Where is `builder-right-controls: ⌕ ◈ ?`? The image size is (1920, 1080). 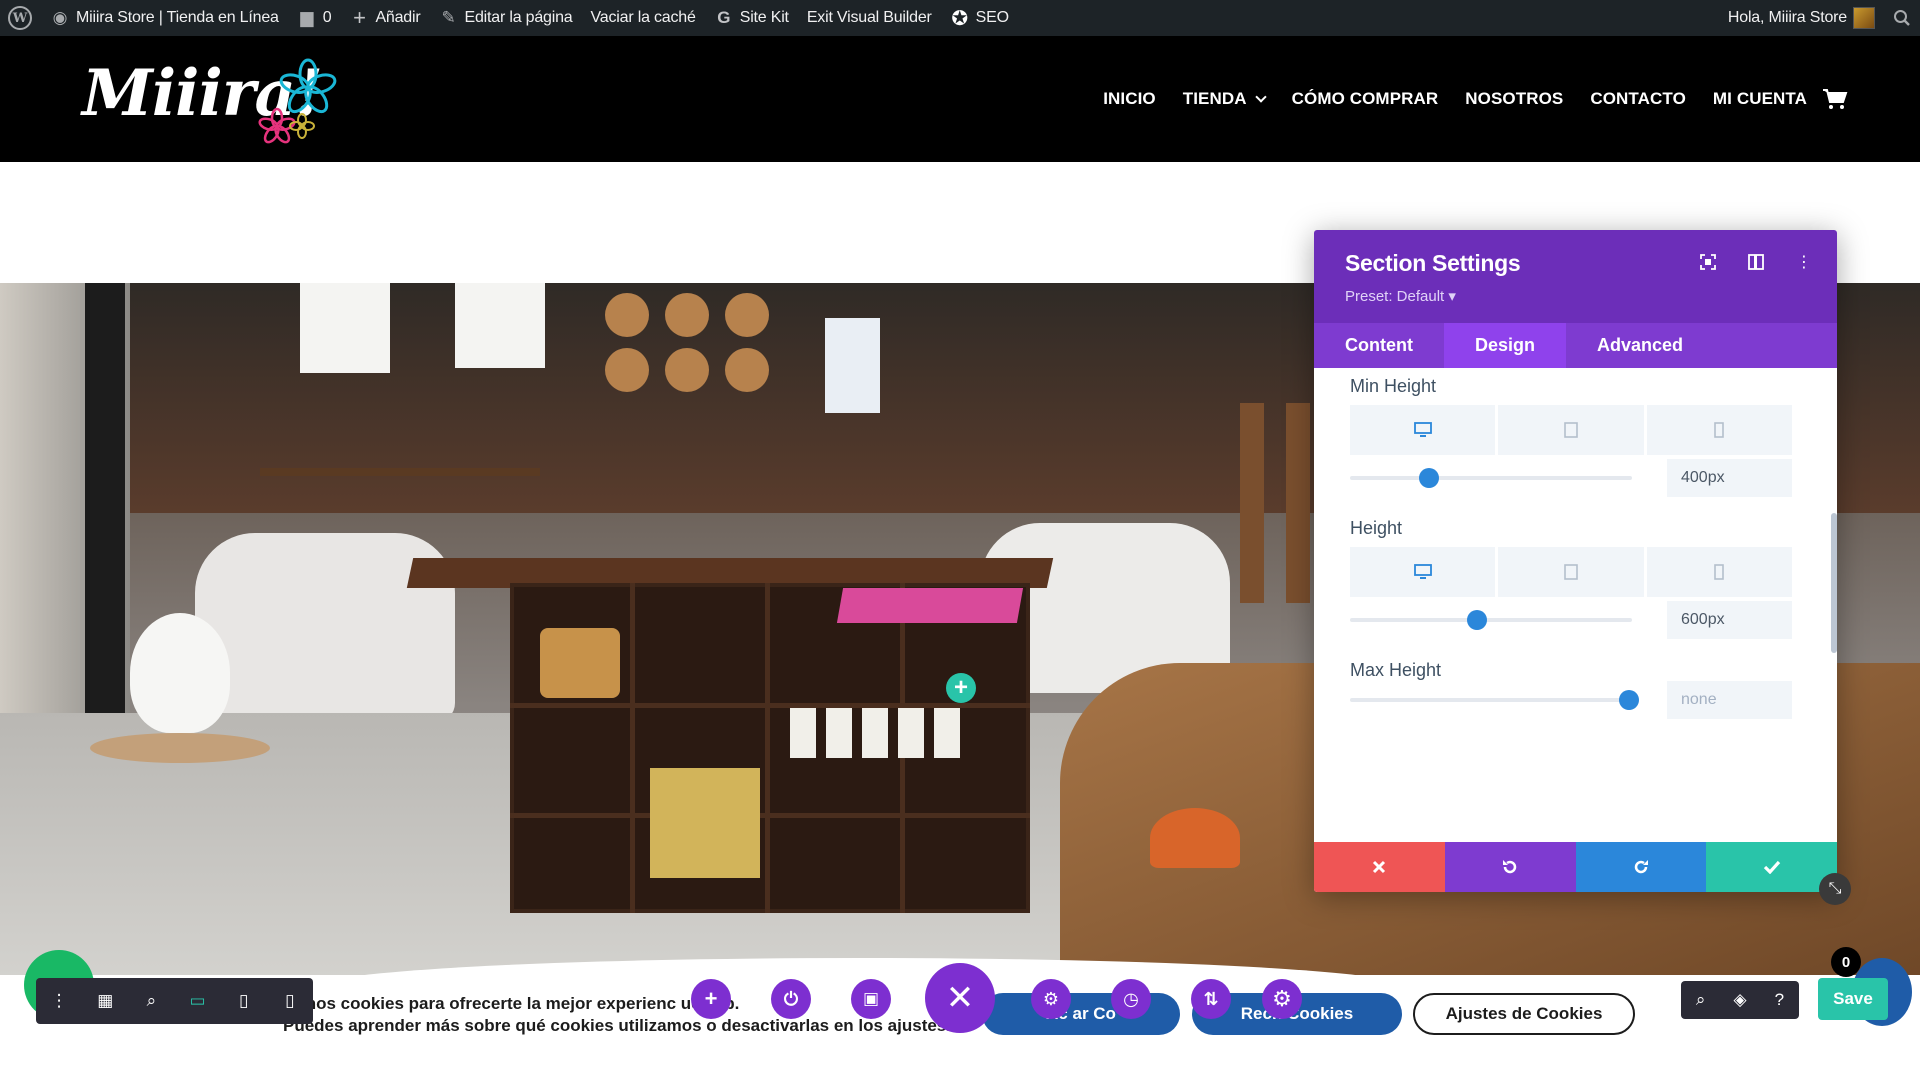
builder-right-controls: ⌕ ◈ ? is located at coordinates (1740, 1000).